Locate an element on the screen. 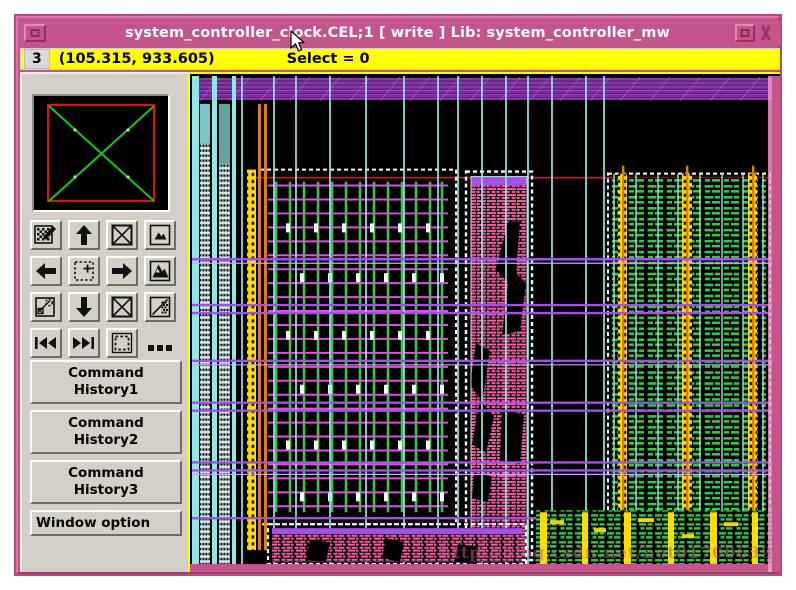 Image resolution: width=796 pixels, height=590 pixels. layout-overview-thumbnail is located at coordinates (101, 153).